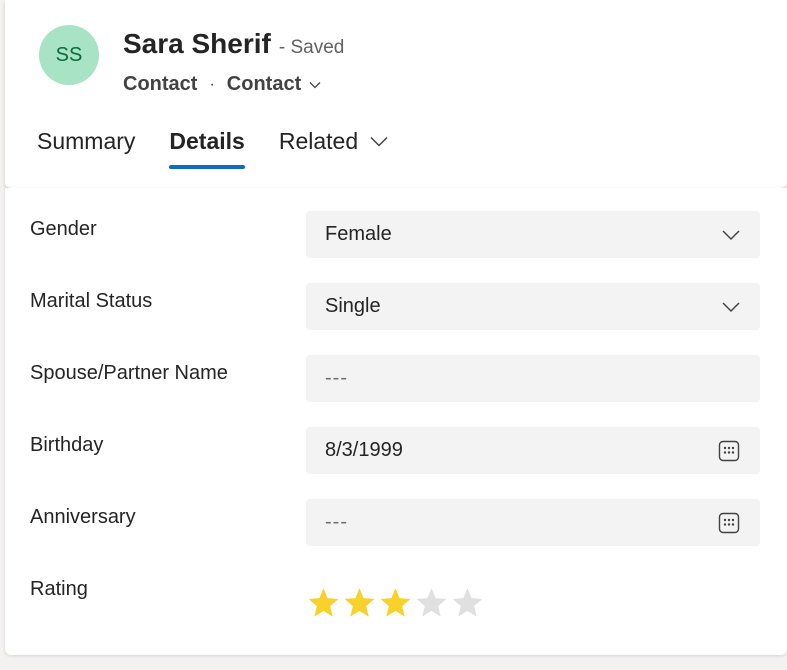 This screenshot has width=787, height=670. Describe the element at coordinates (311, 47) in the screenshot. I see `save-status: - Saved` at that location.